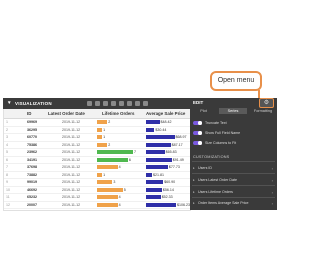  What do you see at coordinates (181, 137) in the screenshot?
I see `cell-average-sale-price: $68.97` at bounding box center [181, 137].